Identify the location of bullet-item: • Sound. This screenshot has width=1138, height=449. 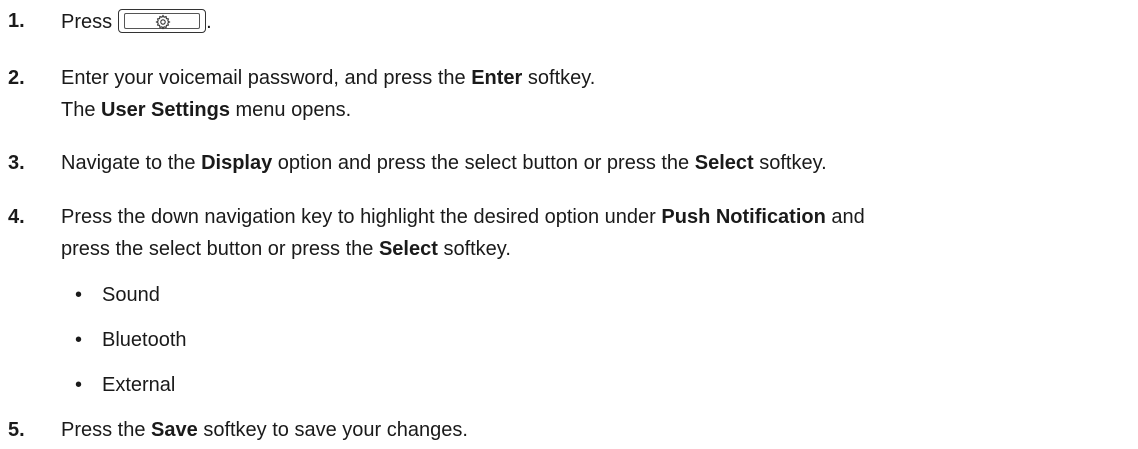
(300, 295).